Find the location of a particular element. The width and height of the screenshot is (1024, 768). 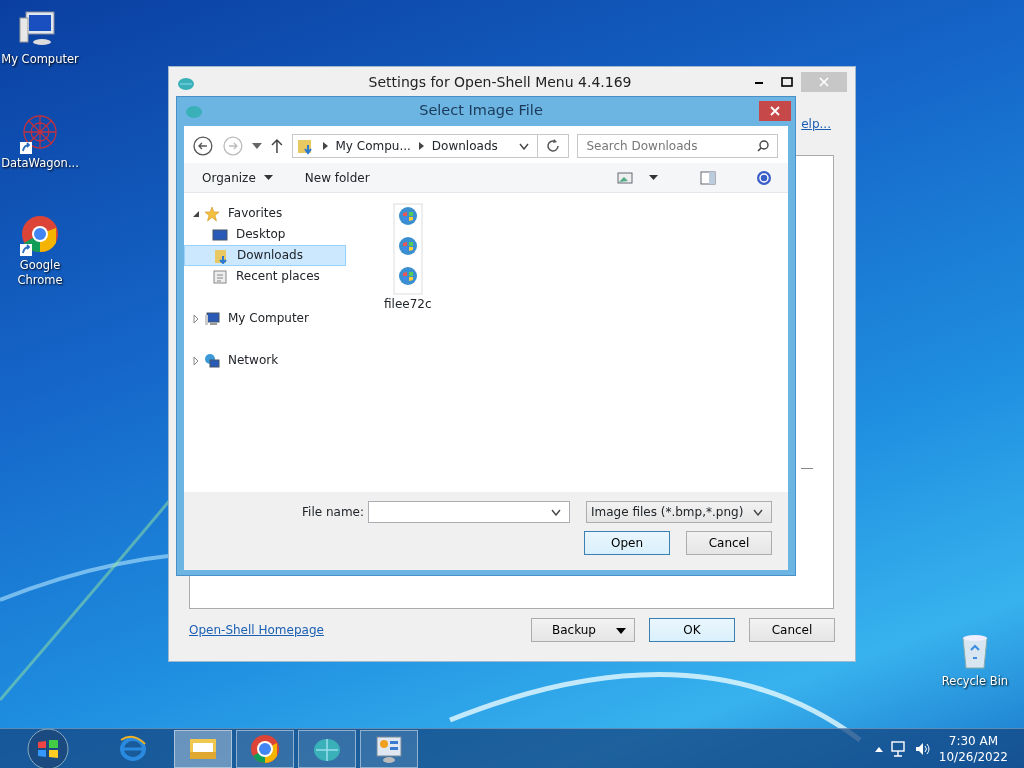

close-button is located at coordinates (775, 111).